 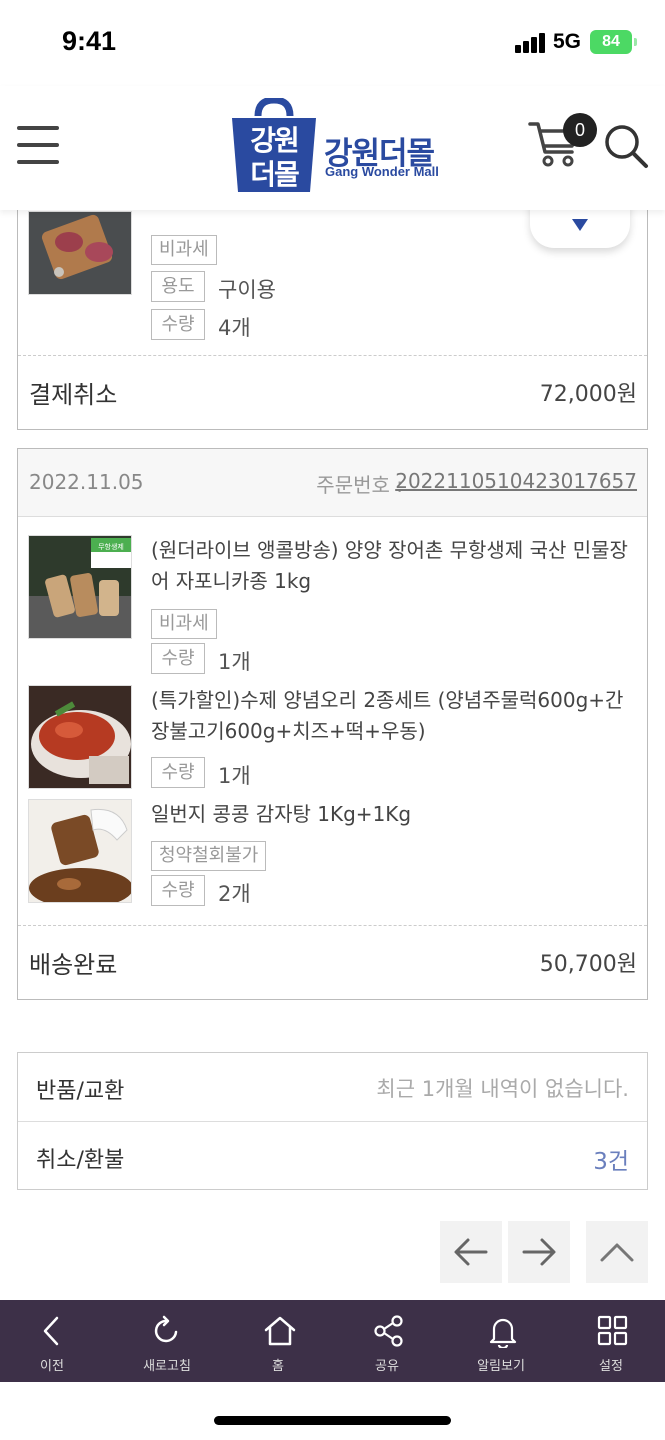 I want to click on svg-text: 더몰, so click(x=274, y=174).